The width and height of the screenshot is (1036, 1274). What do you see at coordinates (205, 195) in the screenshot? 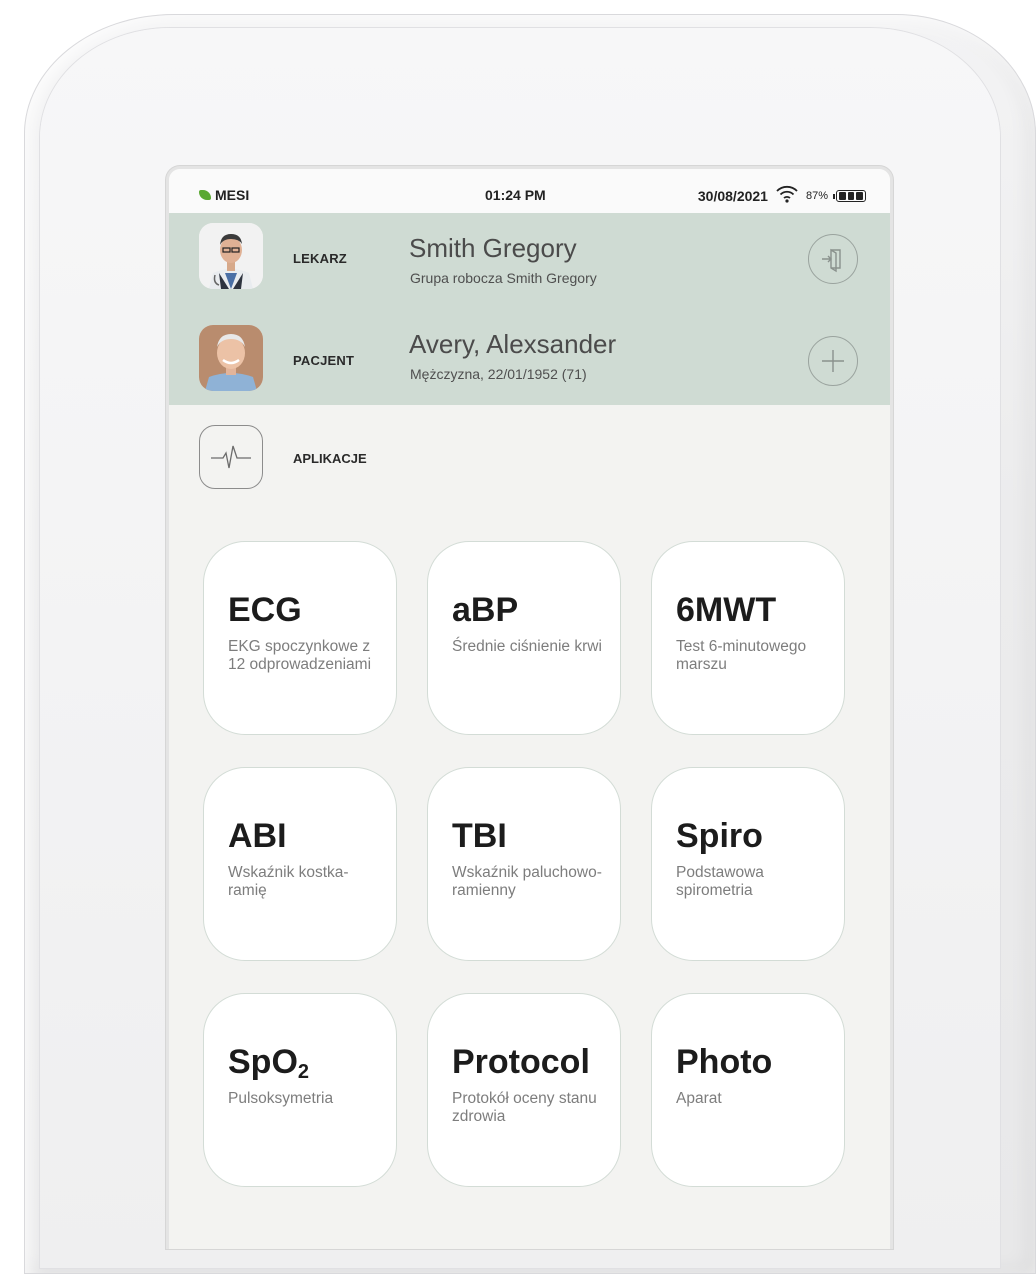
I see `leaf-icon` at bounding box center [205, 195].